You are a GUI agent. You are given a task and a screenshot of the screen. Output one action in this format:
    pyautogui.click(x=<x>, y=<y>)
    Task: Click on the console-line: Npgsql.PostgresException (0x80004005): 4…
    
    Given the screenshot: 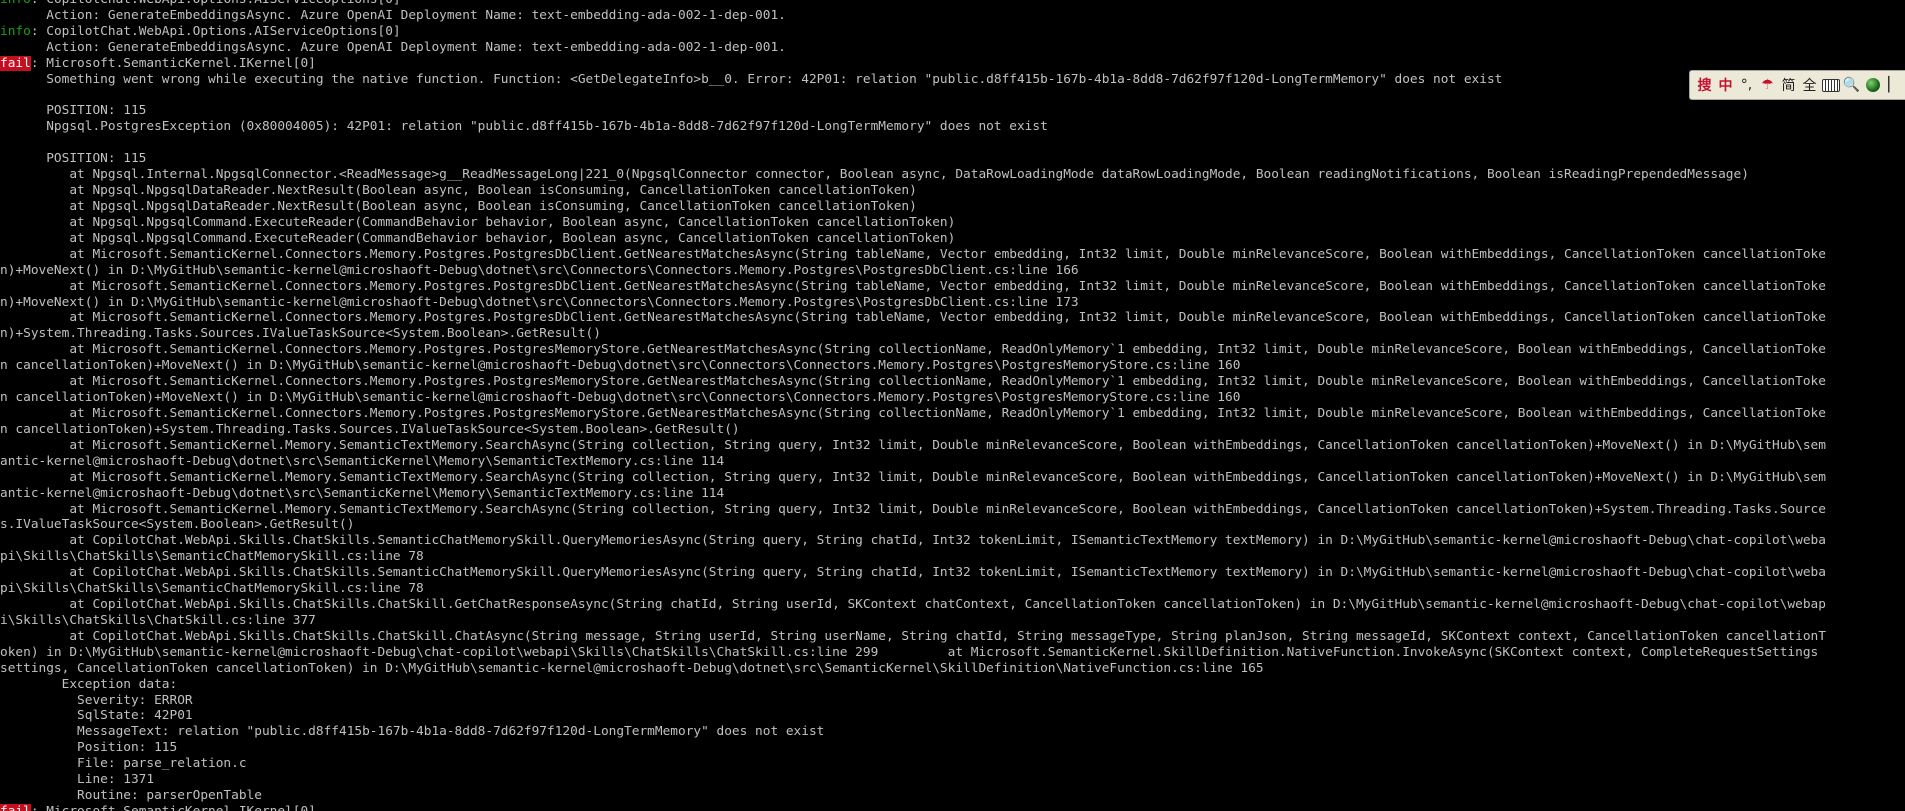 What is the action you would take?
    pyautogui.click(x=524, y=127)
    